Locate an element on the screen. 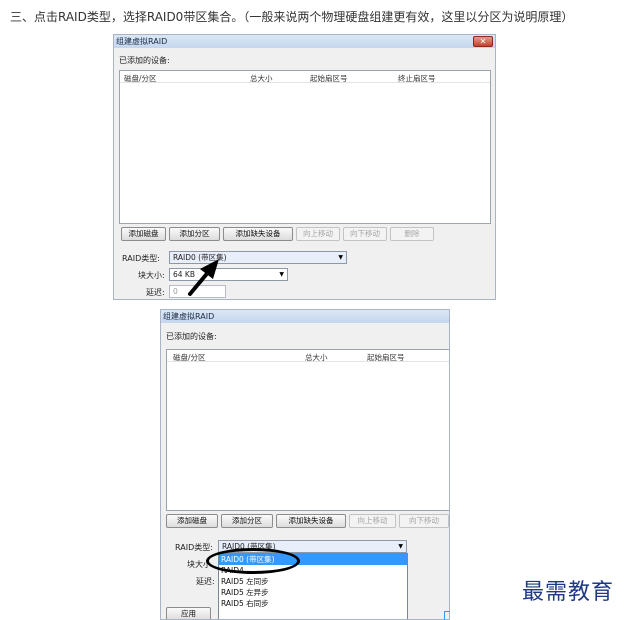 The image size is (643, 620). dialog-title-bar: 组建虚拟RAID is located at coordinates (305, 316).